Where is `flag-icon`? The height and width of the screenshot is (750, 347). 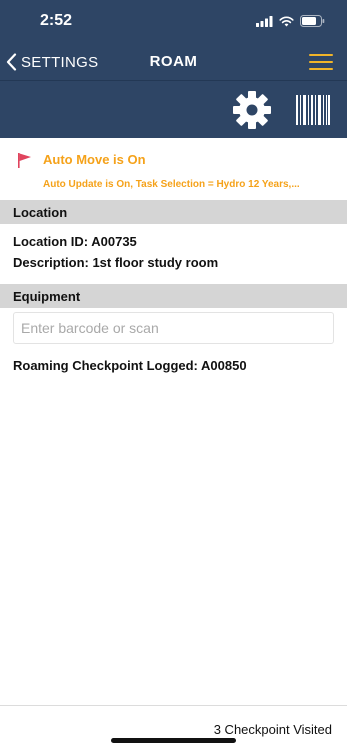
flag-icon is located at coordinates (24, 160).